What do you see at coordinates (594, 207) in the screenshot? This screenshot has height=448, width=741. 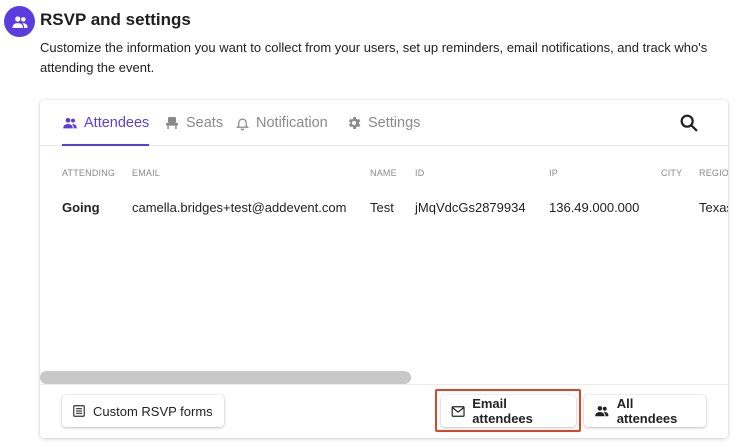 I see `cell-ip: 136.49.000.000` at bounding box center [594, 207].